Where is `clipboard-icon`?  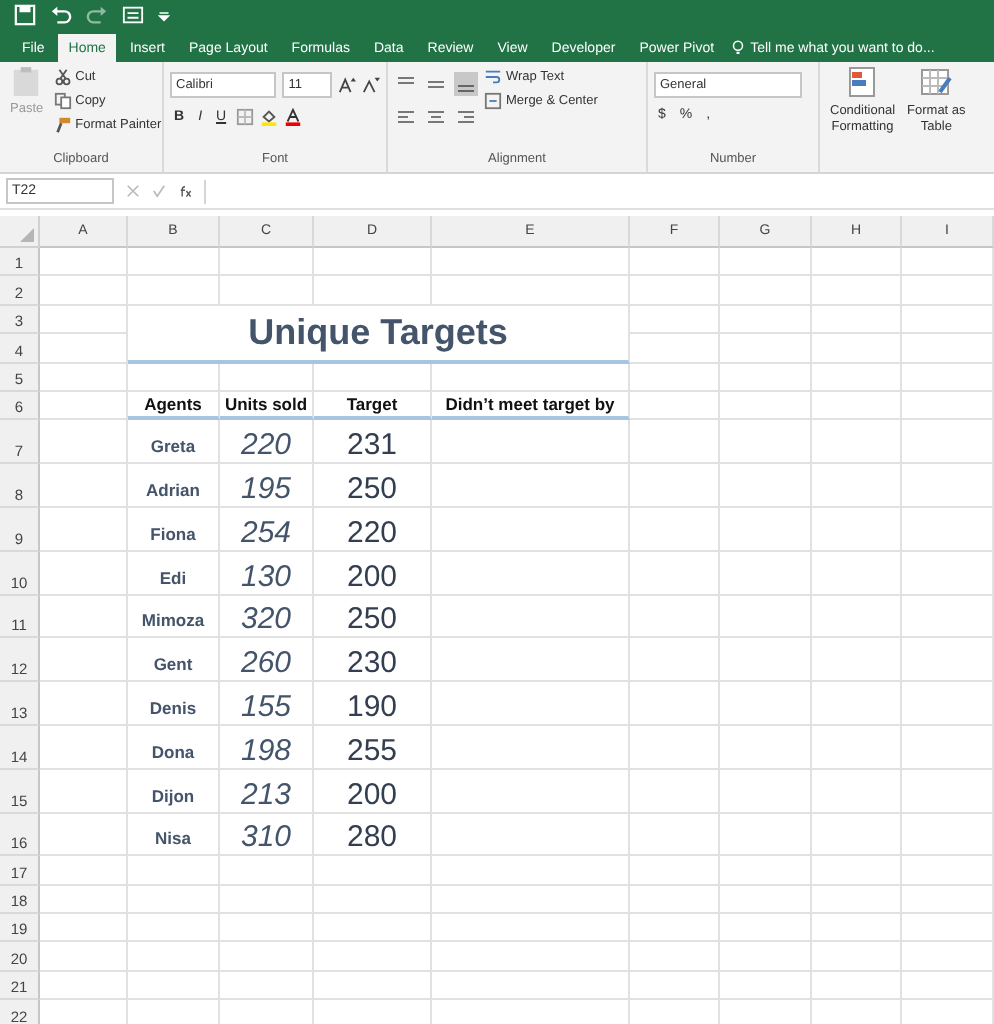 clipboard-icon is located at coordinates (26, 82).